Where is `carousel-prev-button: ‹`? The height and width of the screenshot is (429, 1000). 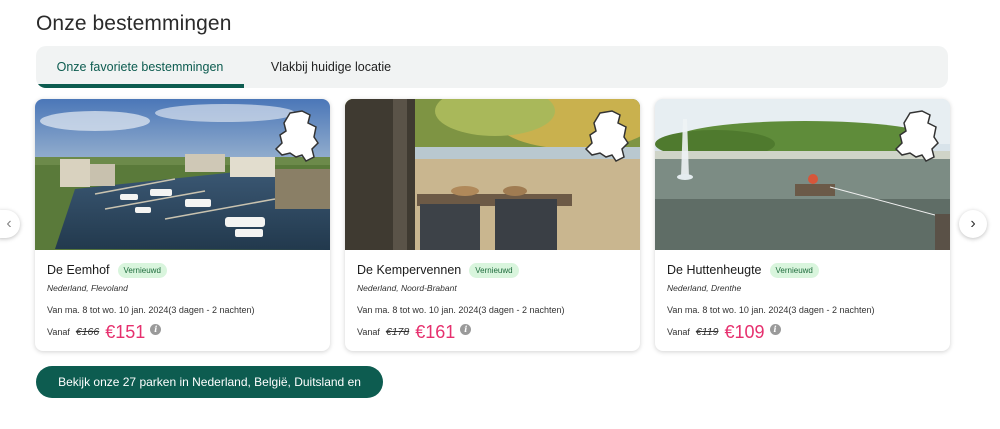
carousel-prev-button: ‹ is located at coordinates (10, 224).